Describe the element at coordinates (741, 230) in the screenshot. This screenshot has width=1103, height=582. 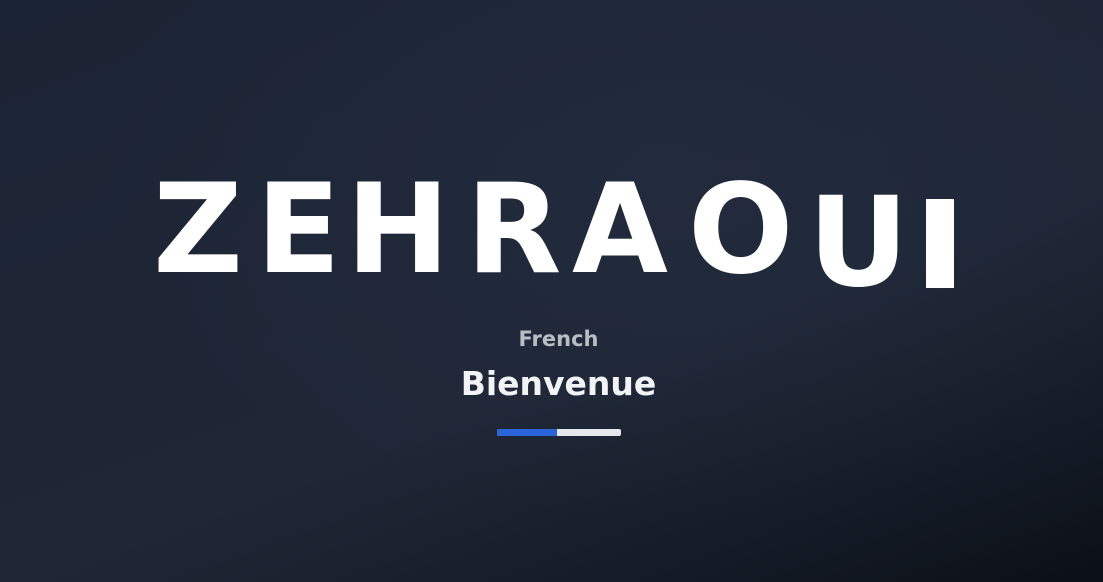
I see `brand-letter-o: O` at that location.